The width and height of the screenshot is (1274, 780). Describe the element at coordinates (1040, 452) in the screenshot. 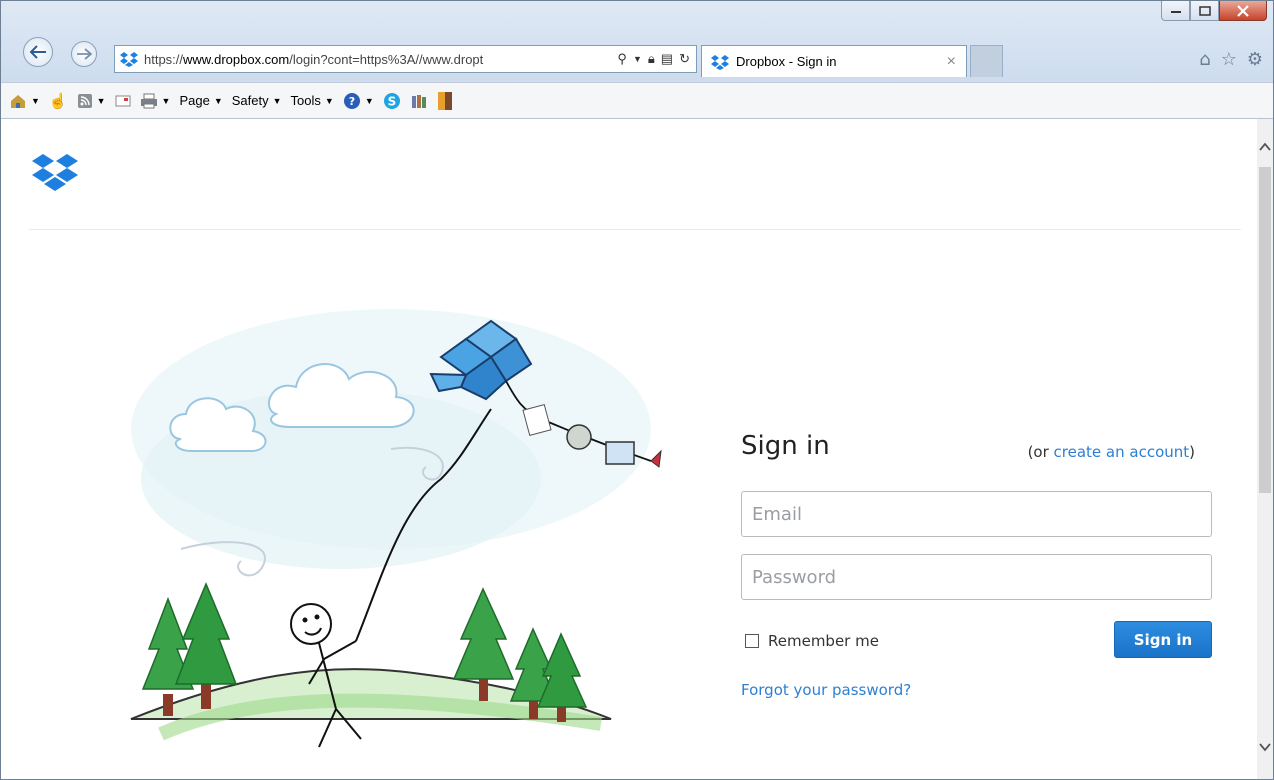

I see `or-prefix: (or` at that location.